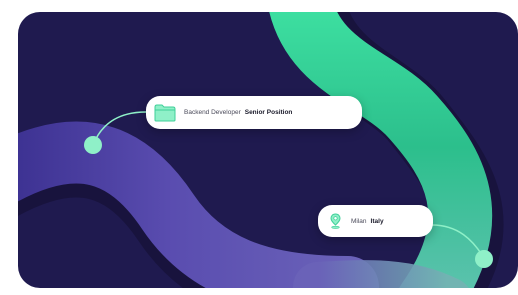  Describe the element at coordinates (268, 112) in the screenshot. I see `job-level: Senior Position` at that location.